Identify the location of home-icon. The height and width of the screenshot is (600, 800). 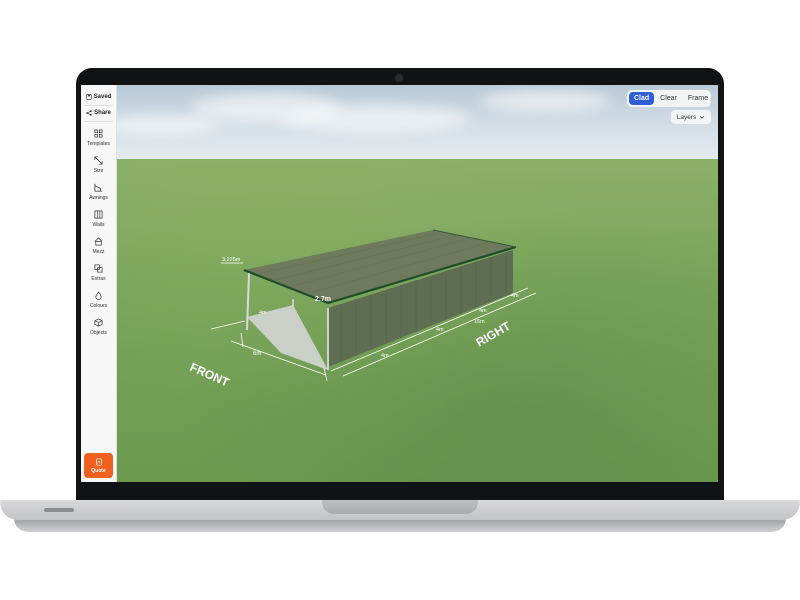
(98, 241).